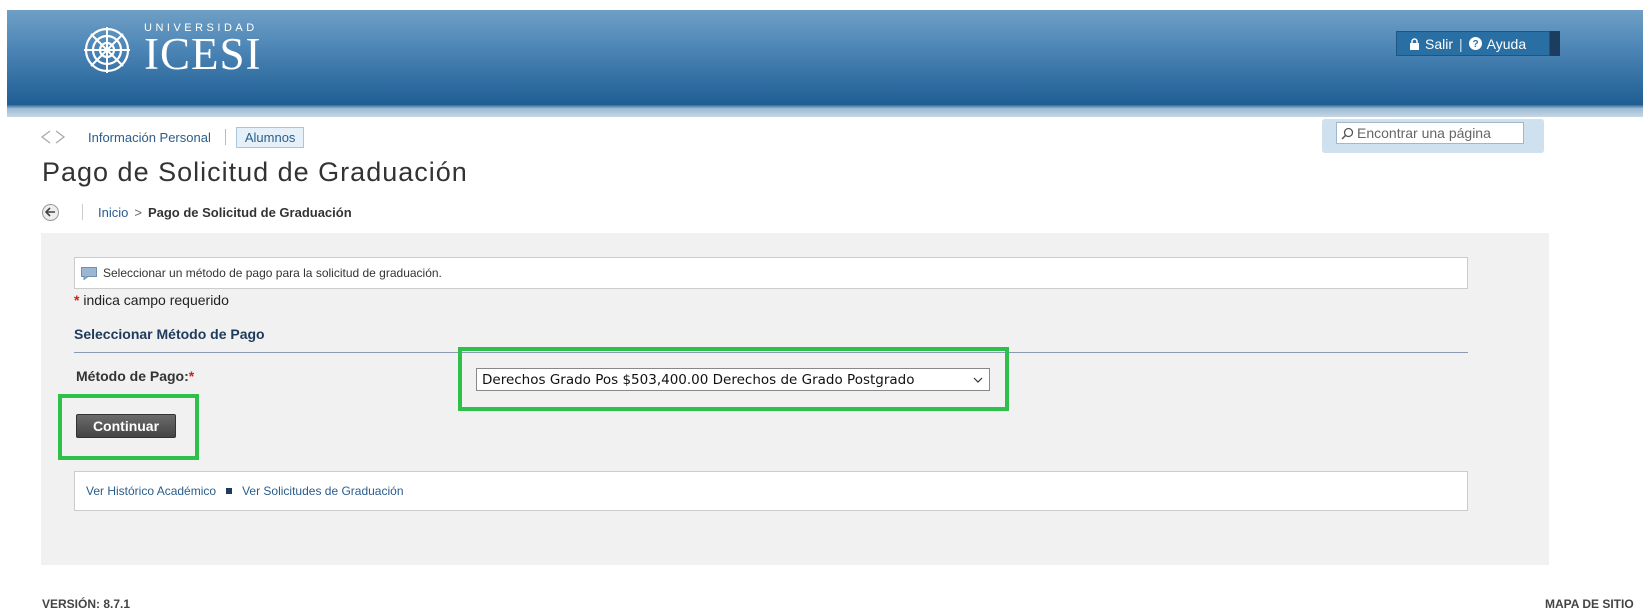 The width and height of the screenshot is (1650, 613). Describe the element at coordinates (60, 137) in the screenshot. I see `chevron-right-icon` at that location.